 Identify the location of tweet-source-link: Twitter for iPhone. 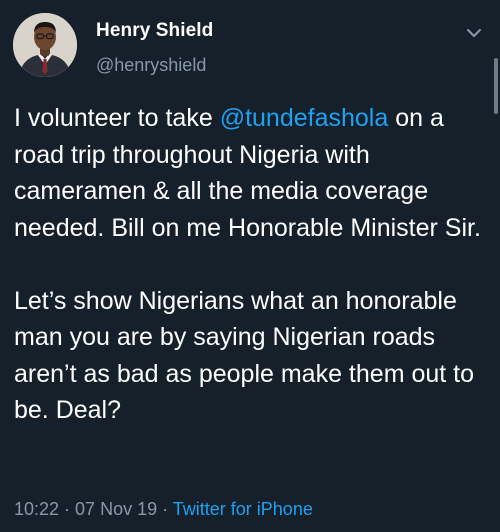
(243, 509).